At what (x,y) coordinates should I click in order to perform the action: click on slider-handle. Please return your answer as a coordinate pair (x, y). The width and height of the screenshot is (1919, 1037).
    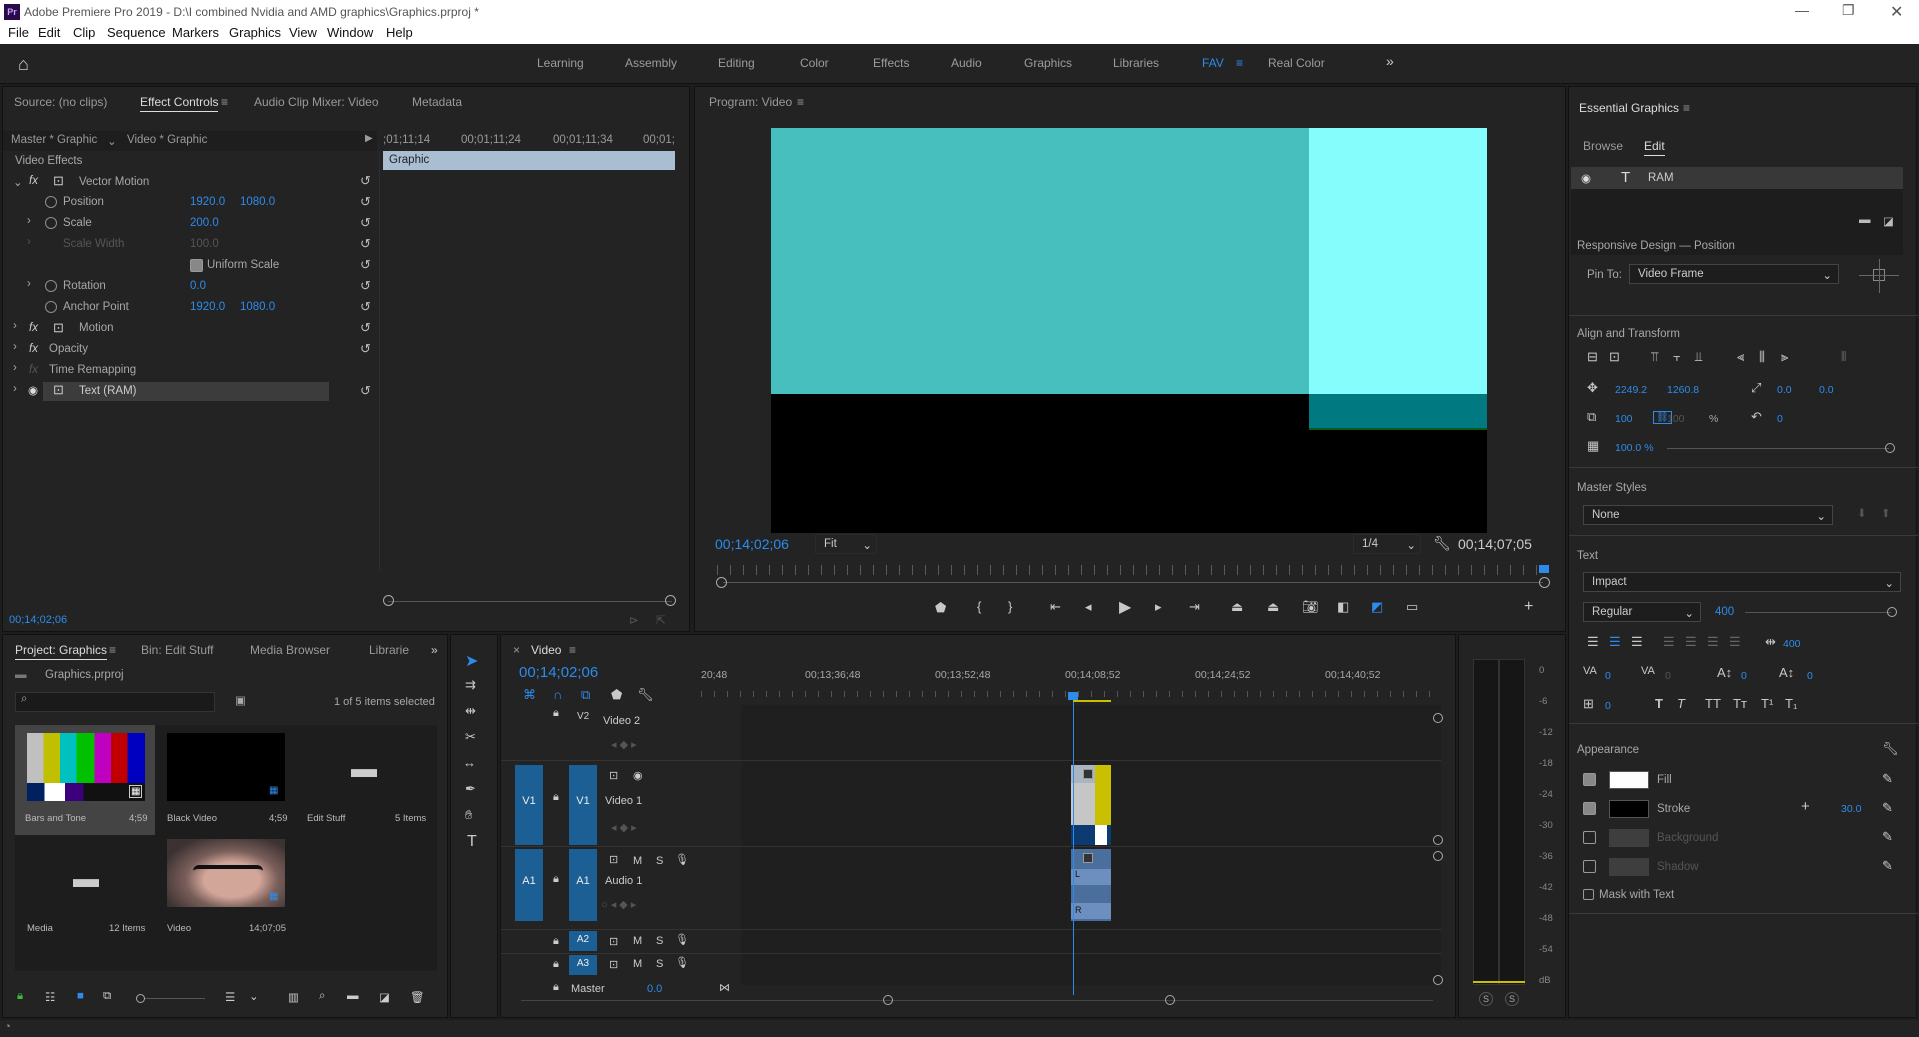
    Looking at the image, I should click on (1892, 612).